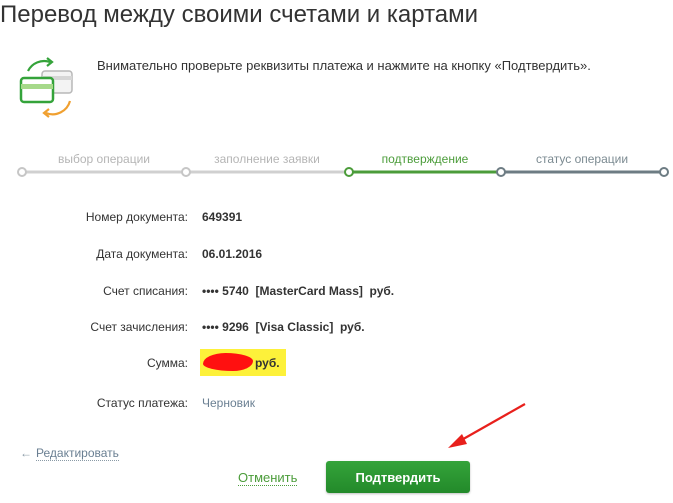 Image resolution: width=673 pixels, height=503 pixels. Describe the element at coordinates (222, 217) in the screenshot. I see `doc-number-value: 649391` at that location.